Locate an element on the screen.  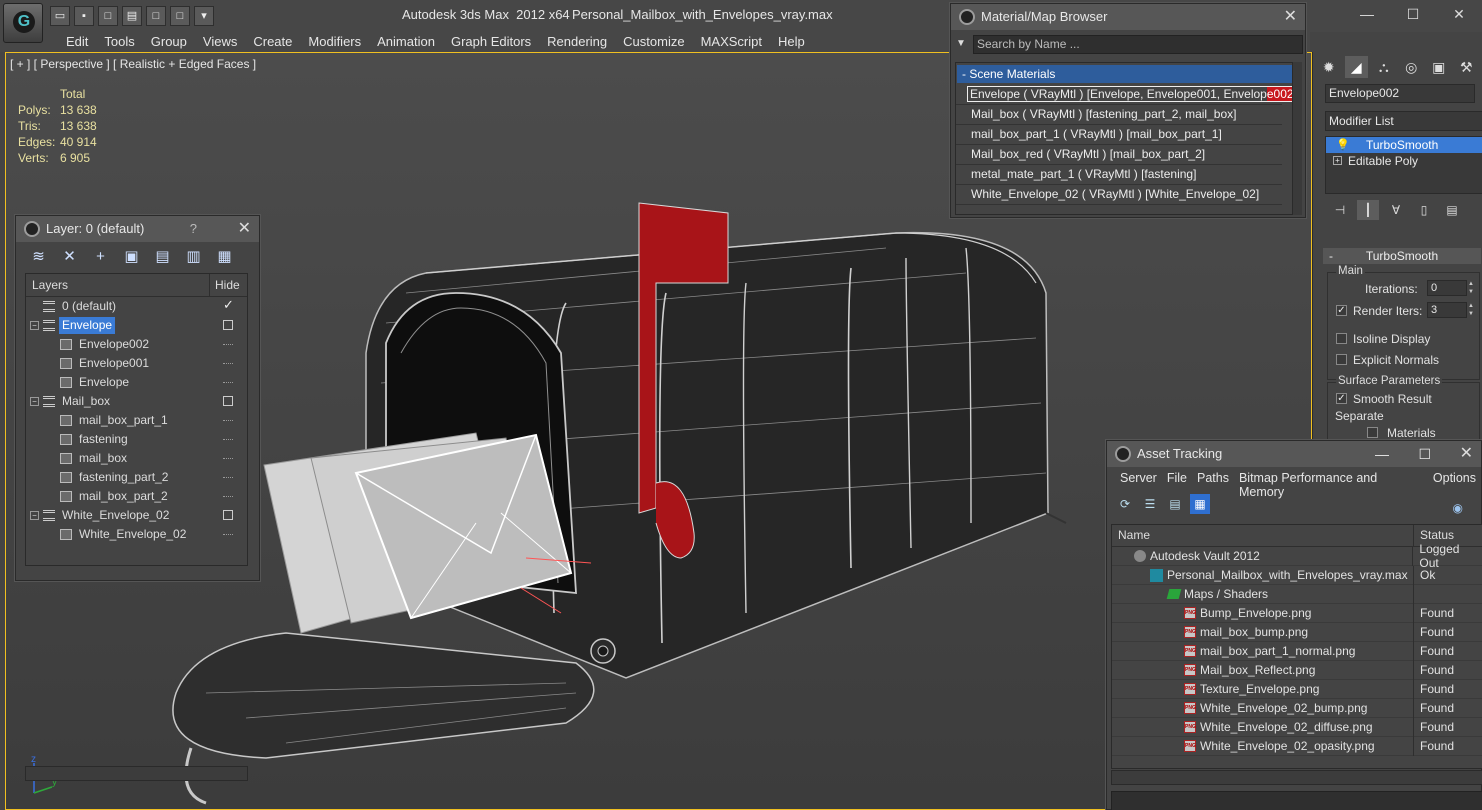
menu-animation: Animation is located at coordinates (406, 42).